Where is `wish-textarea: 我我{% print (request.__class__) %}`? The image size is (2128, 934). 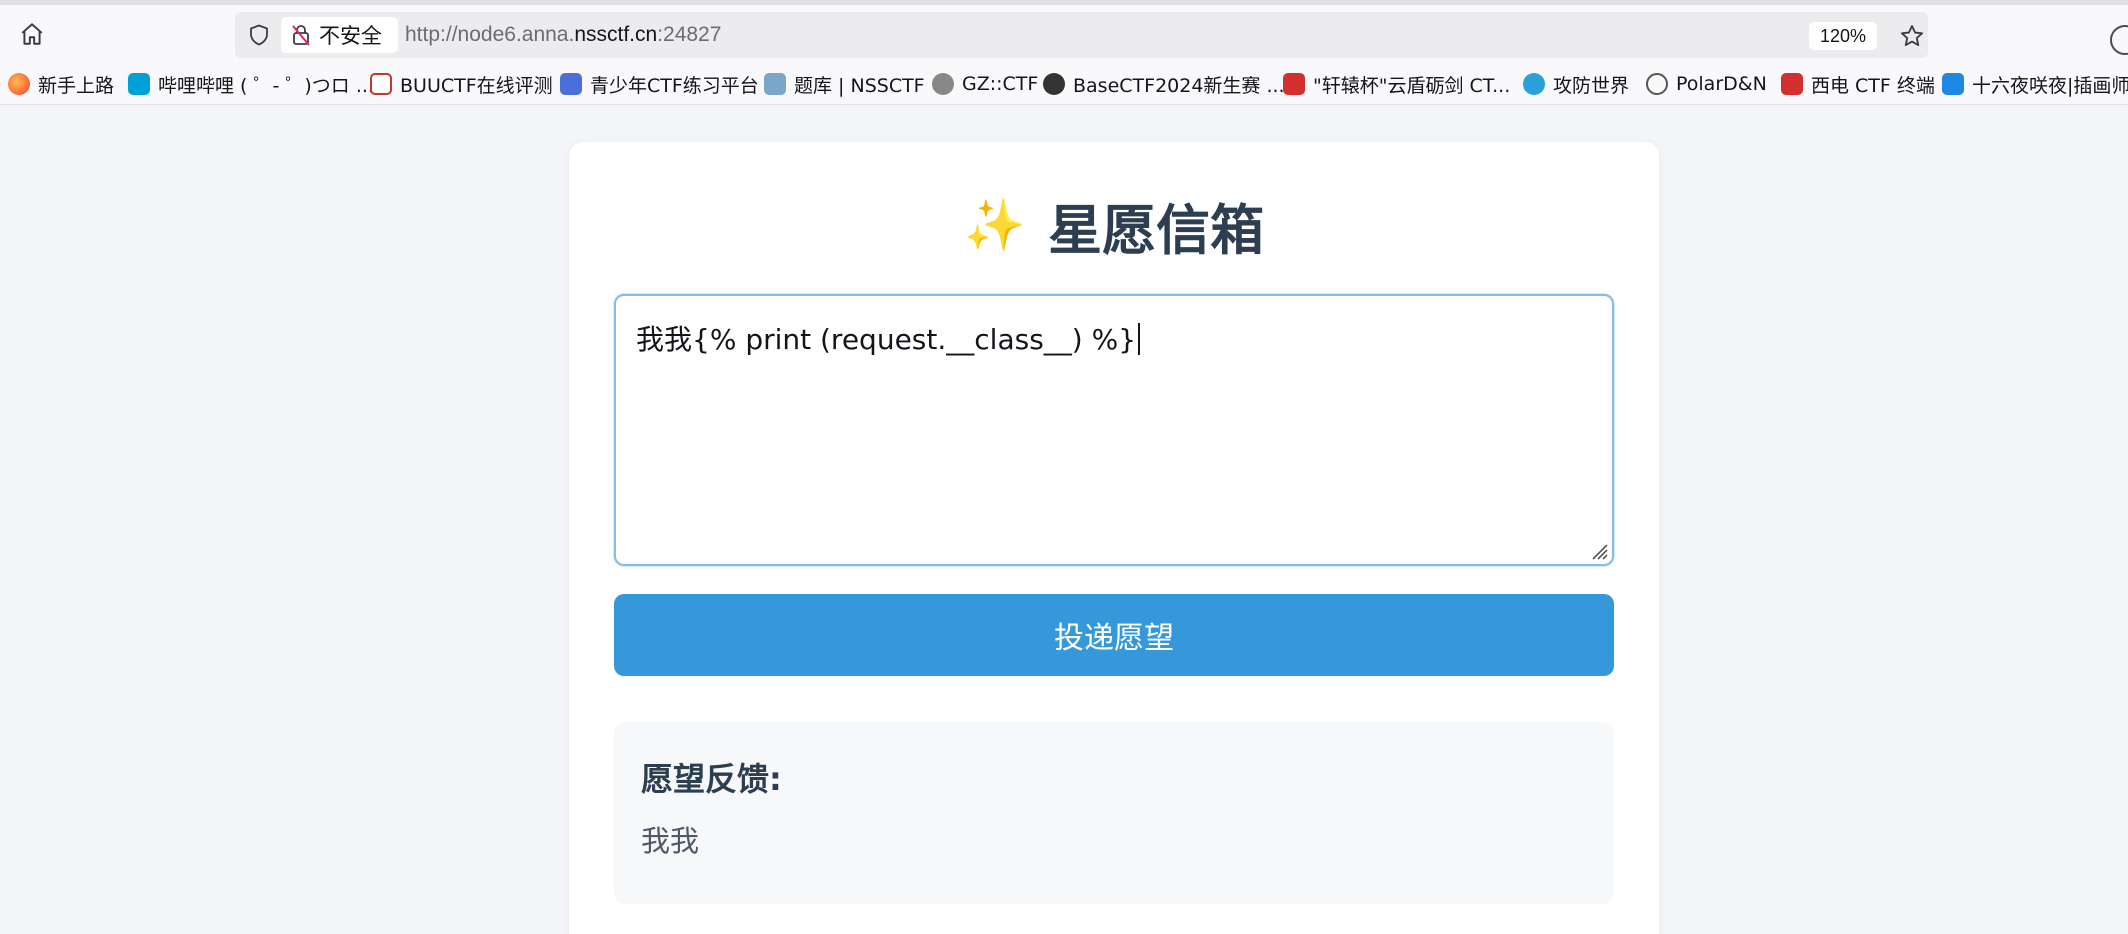 wish-textarea: 我我{% print (request.__class__) %} is located at coordinates (1114, 430).